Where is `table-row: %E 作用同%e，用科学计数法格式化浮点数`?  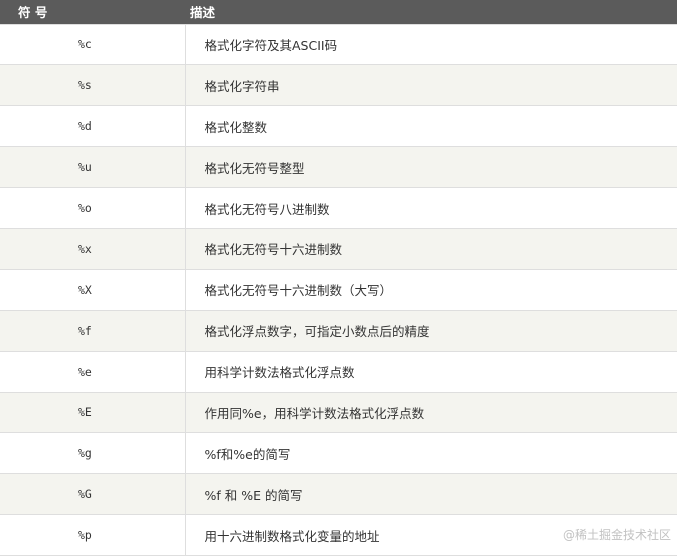 table-row: %E 作用同%e，用科学计数法格式化浮点数 is located at coordinates (338, 412).